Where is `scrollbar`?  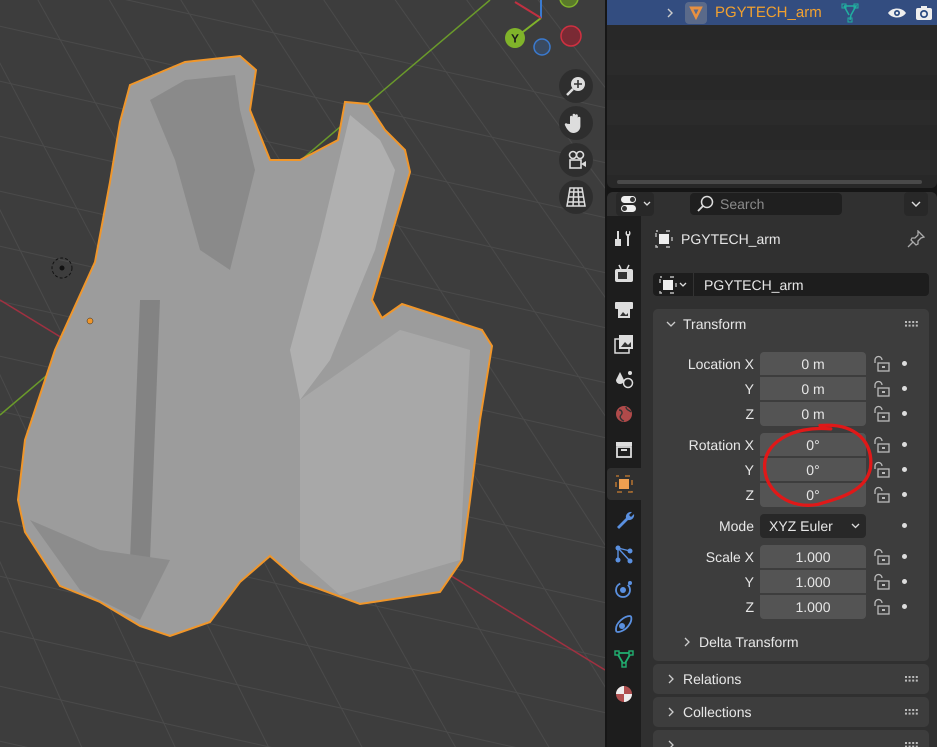 scrollbar is located at coordinates (769, 182).